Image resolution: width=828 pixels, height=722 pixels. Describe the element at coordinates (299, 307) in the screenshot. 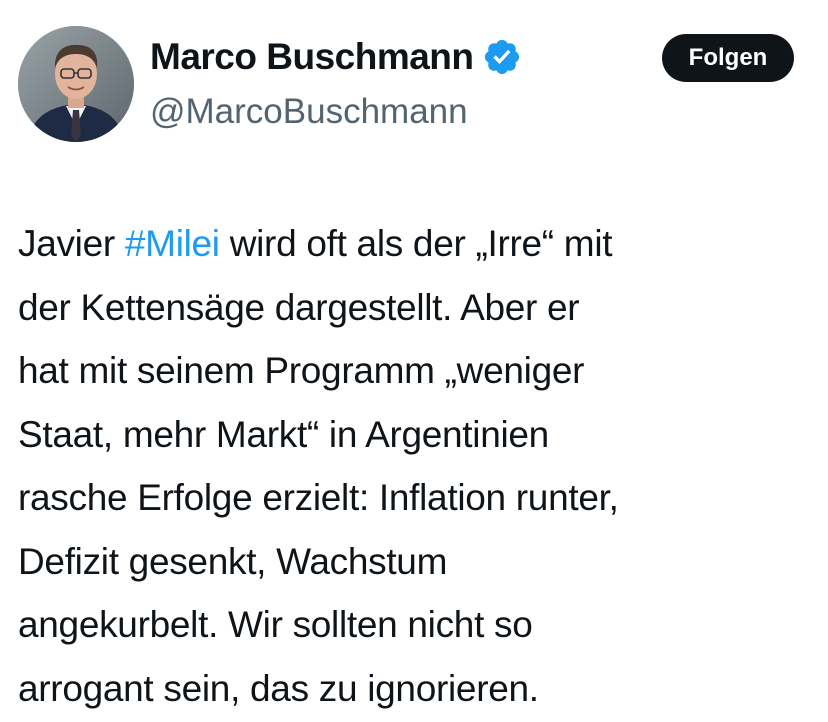

I see `tweet-line: der Kettensäge dargestellt. Aber er` at that location.